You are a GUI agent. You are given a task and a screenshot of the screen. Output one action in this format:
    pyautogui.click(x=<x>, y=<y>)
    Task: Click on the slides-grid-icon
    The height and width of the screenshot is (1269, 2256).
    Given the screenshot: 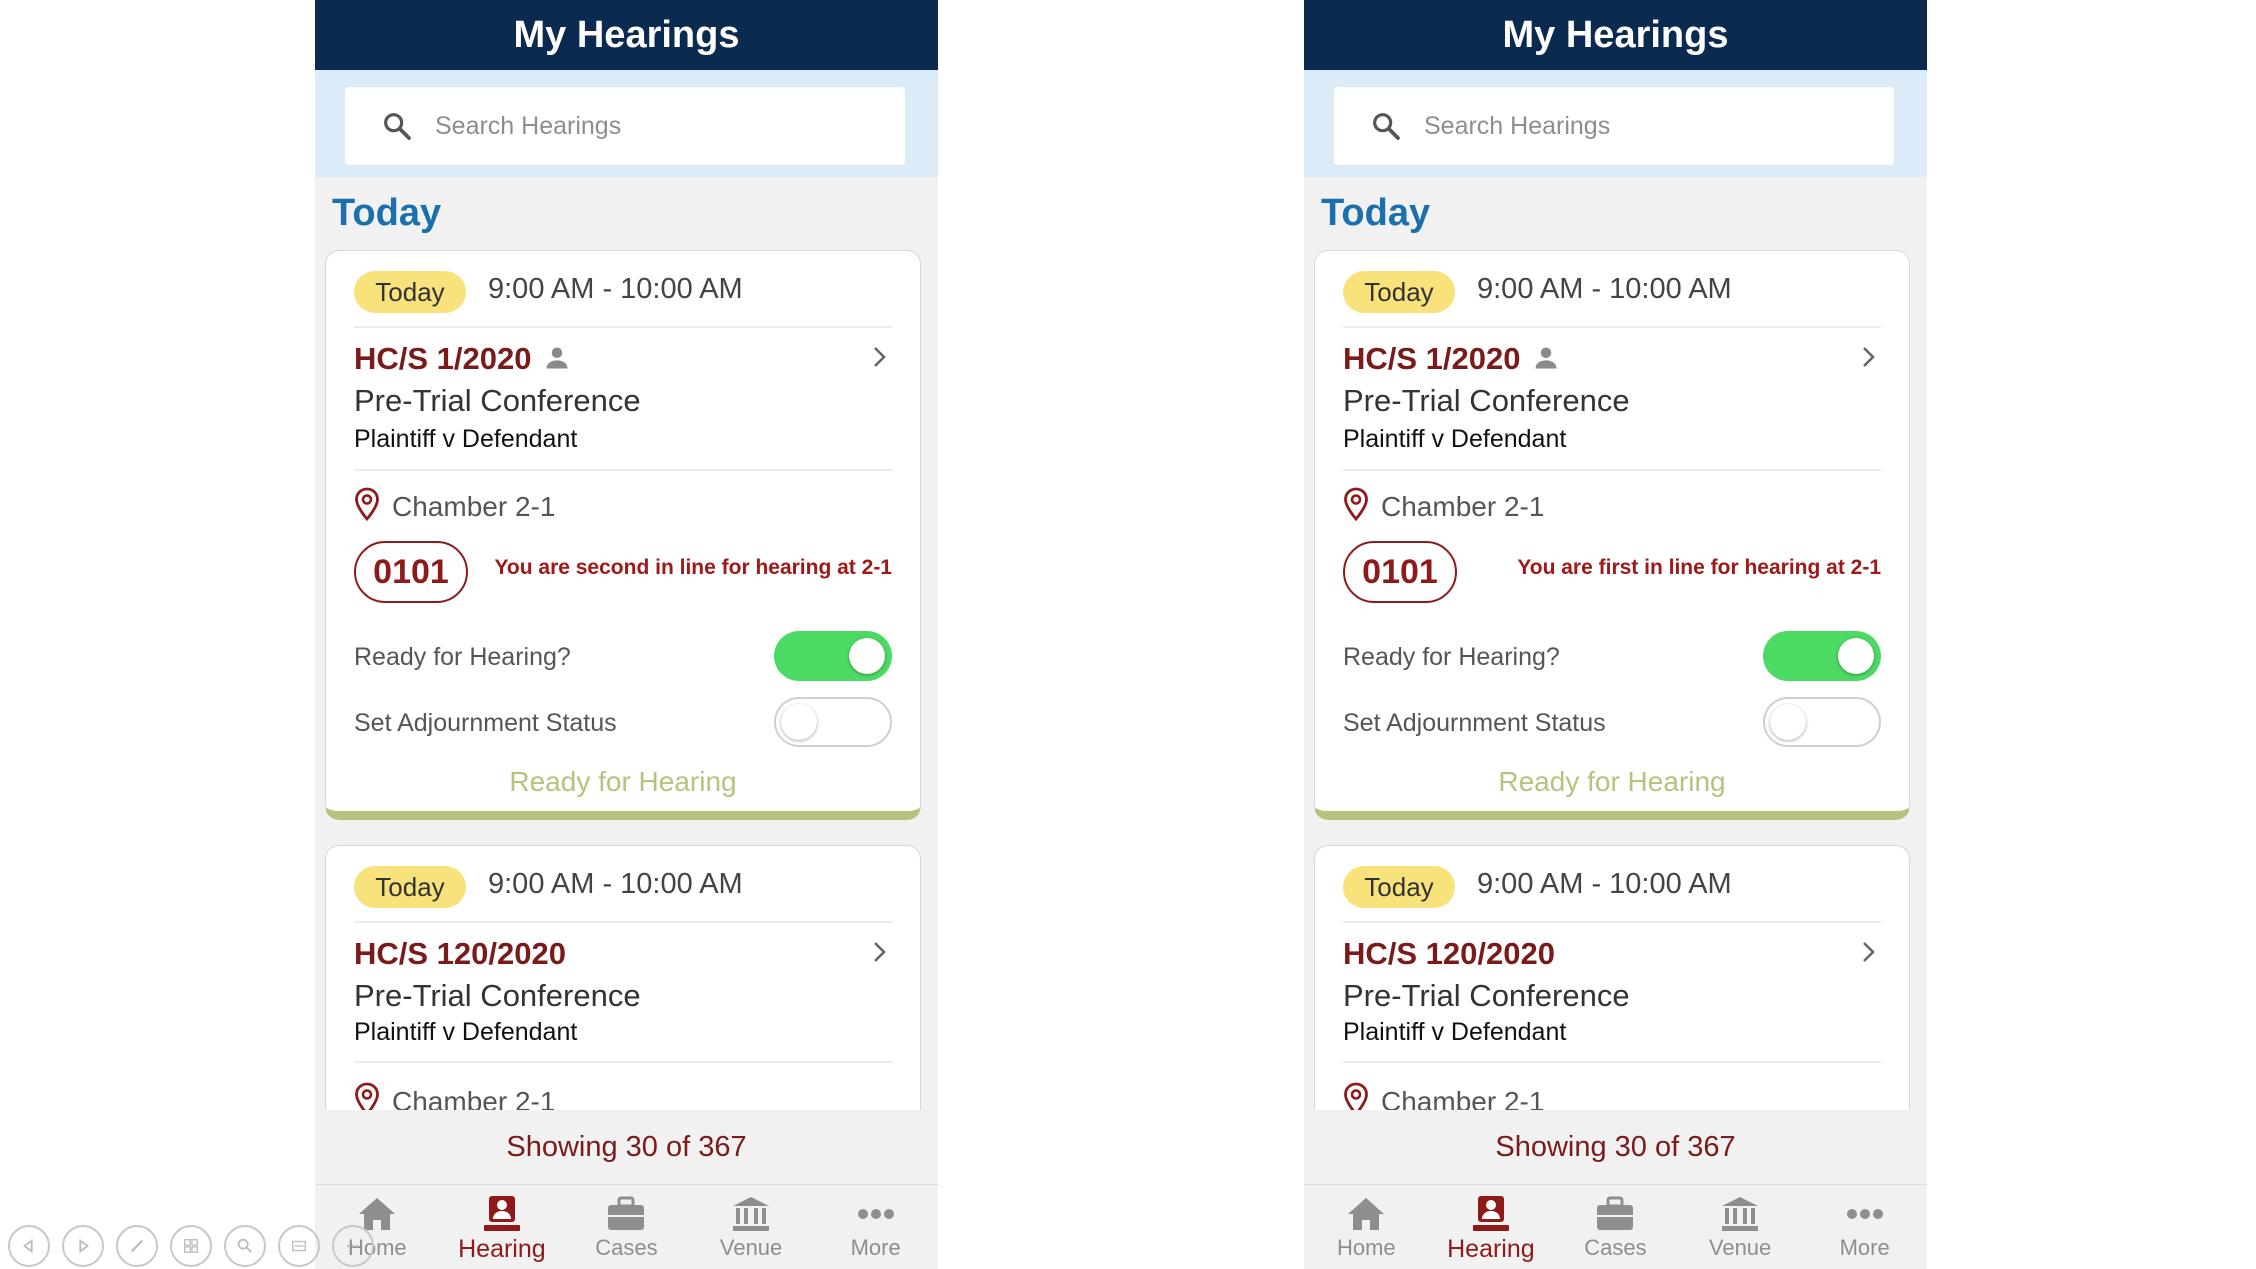 What is the action you would take?
    pyautogui.click(x=191, y=1246)
    